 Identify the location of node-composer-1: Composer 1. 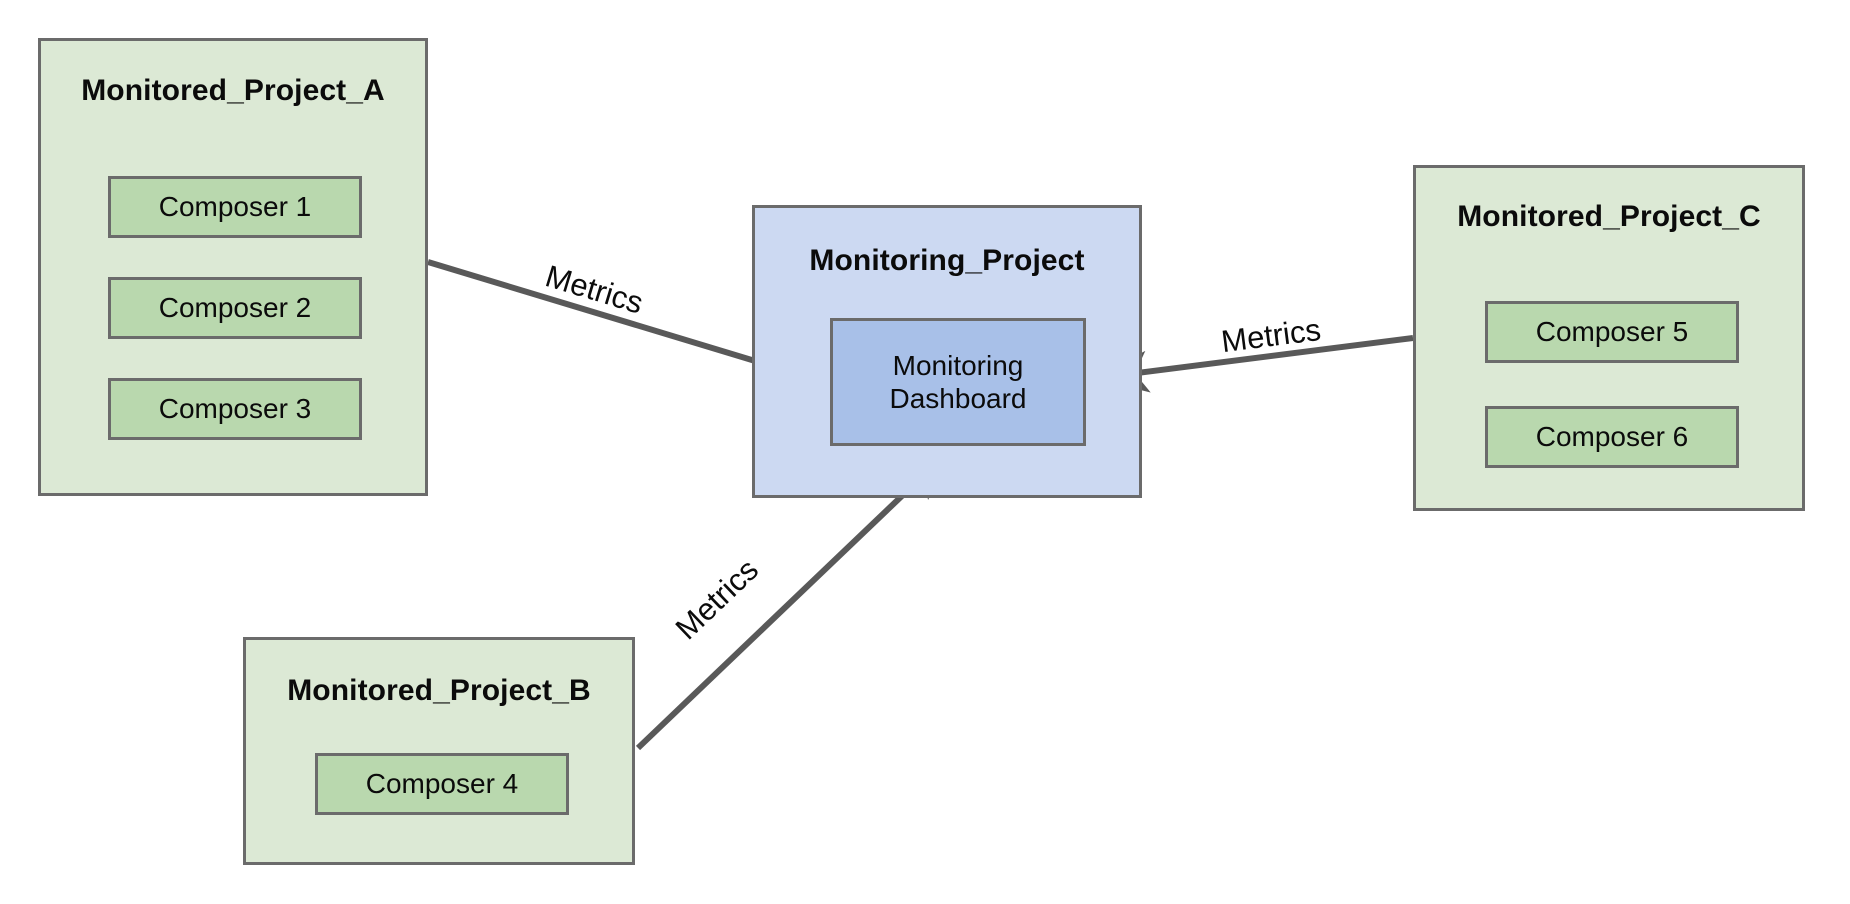
(235, 207).